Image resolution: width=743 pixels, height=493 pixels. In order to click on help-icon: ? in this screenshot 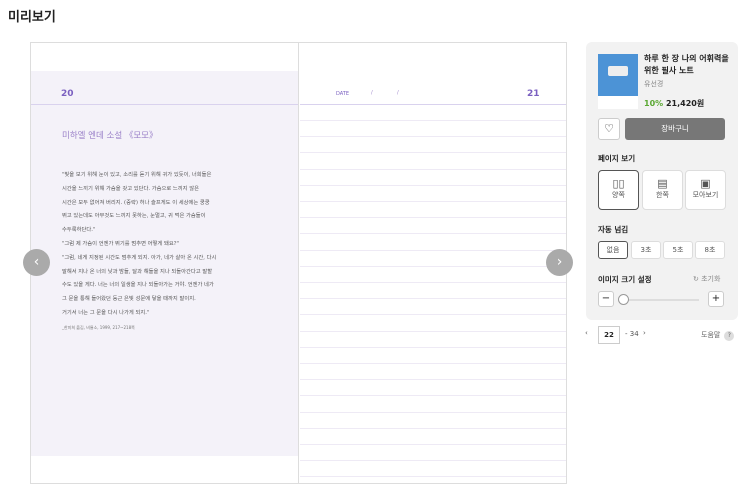, I will do `click(729, 336)`.